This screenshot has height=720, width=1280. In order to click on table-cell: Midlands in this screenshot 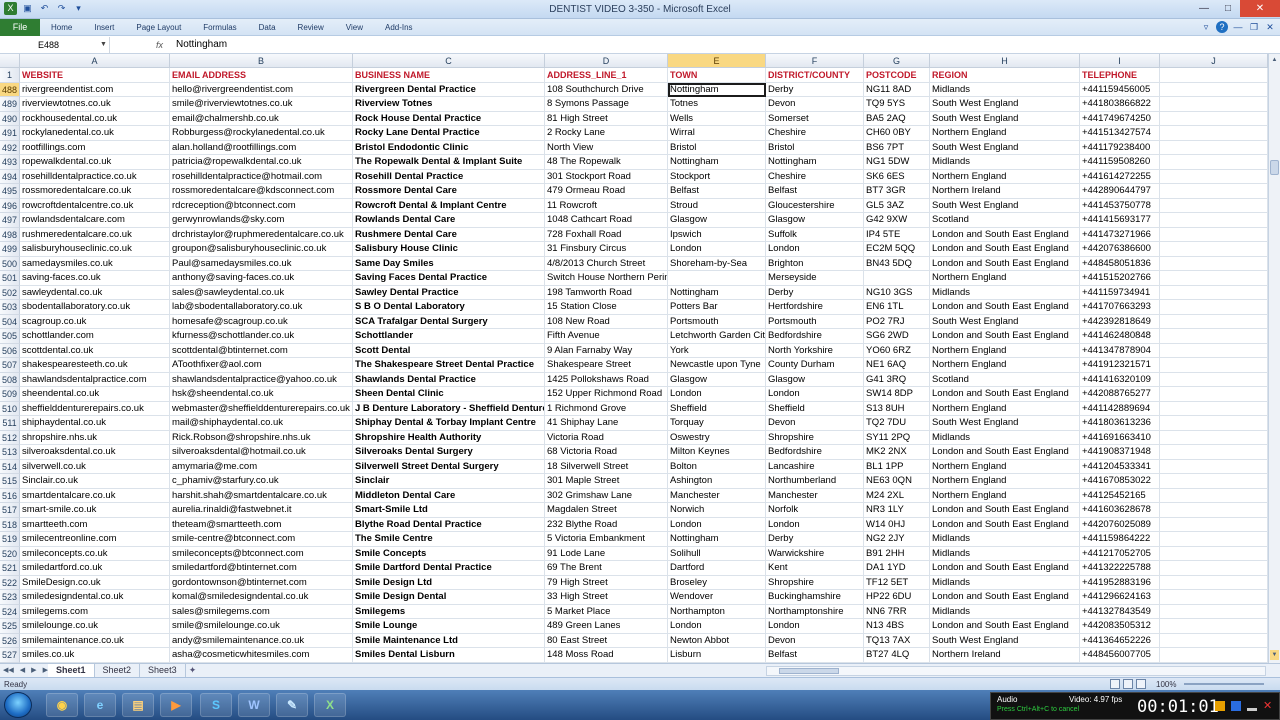, I will do `click(1005, 437)`.